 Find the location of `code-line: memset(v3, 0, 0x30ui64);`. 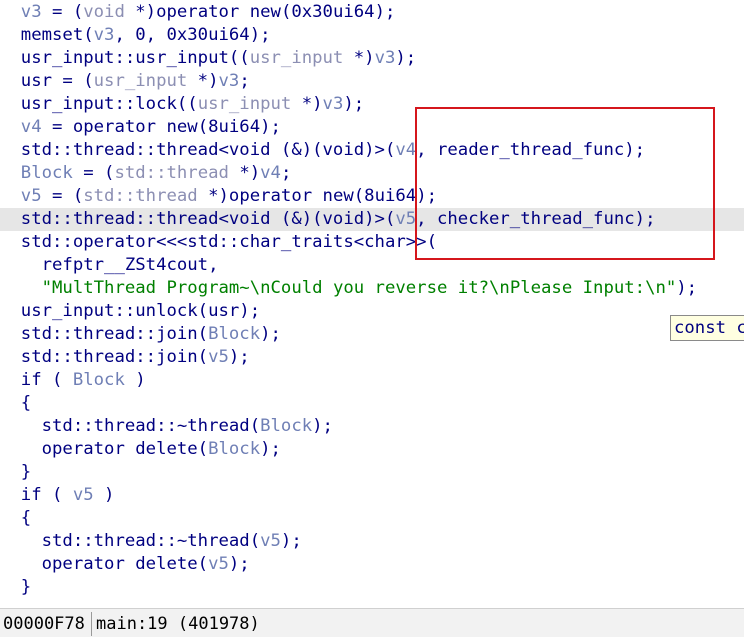

code-line: memset(v3, 0, 0x30ui64); is located at coordinates (372, 35).